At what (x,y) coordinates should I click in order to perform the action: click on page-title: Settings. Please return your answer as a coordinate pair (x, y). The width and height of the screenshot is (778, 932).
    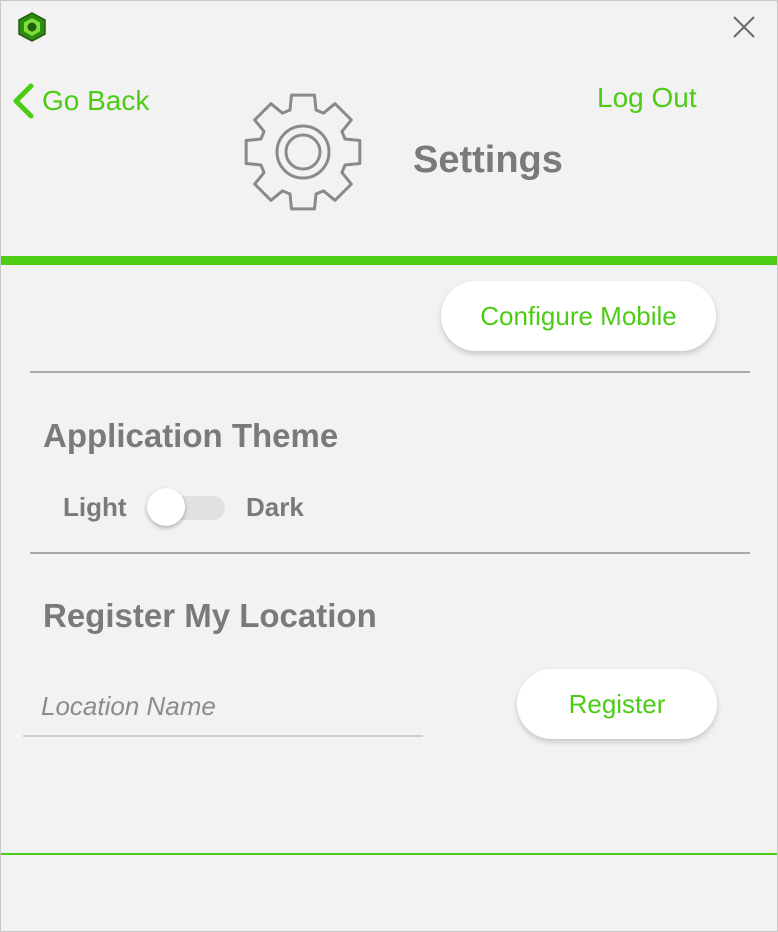
    Looking at the image, I should click on (488, 160).